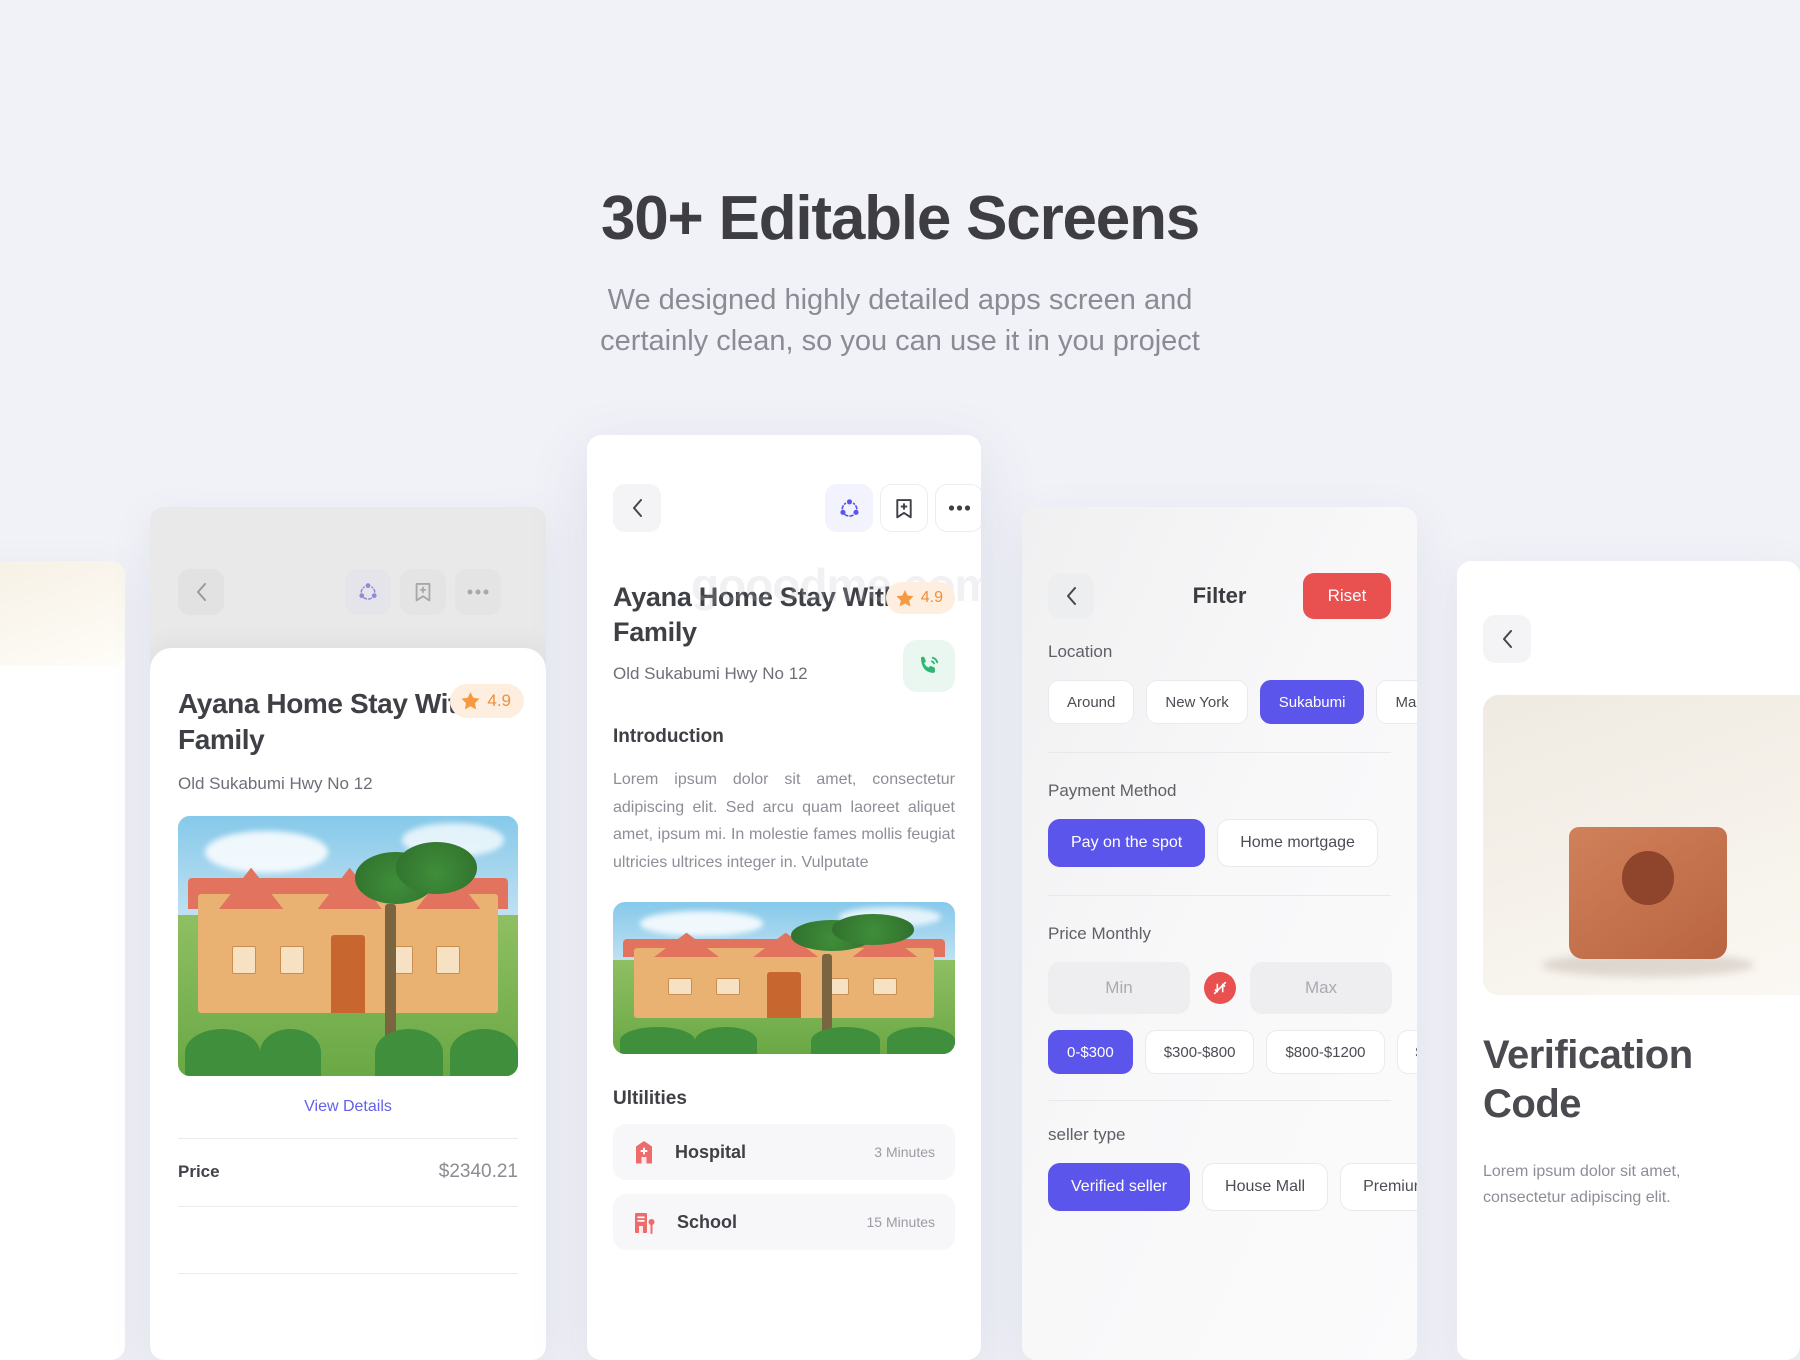  I want to click on reset-button: Riset, so click(1347, 596).